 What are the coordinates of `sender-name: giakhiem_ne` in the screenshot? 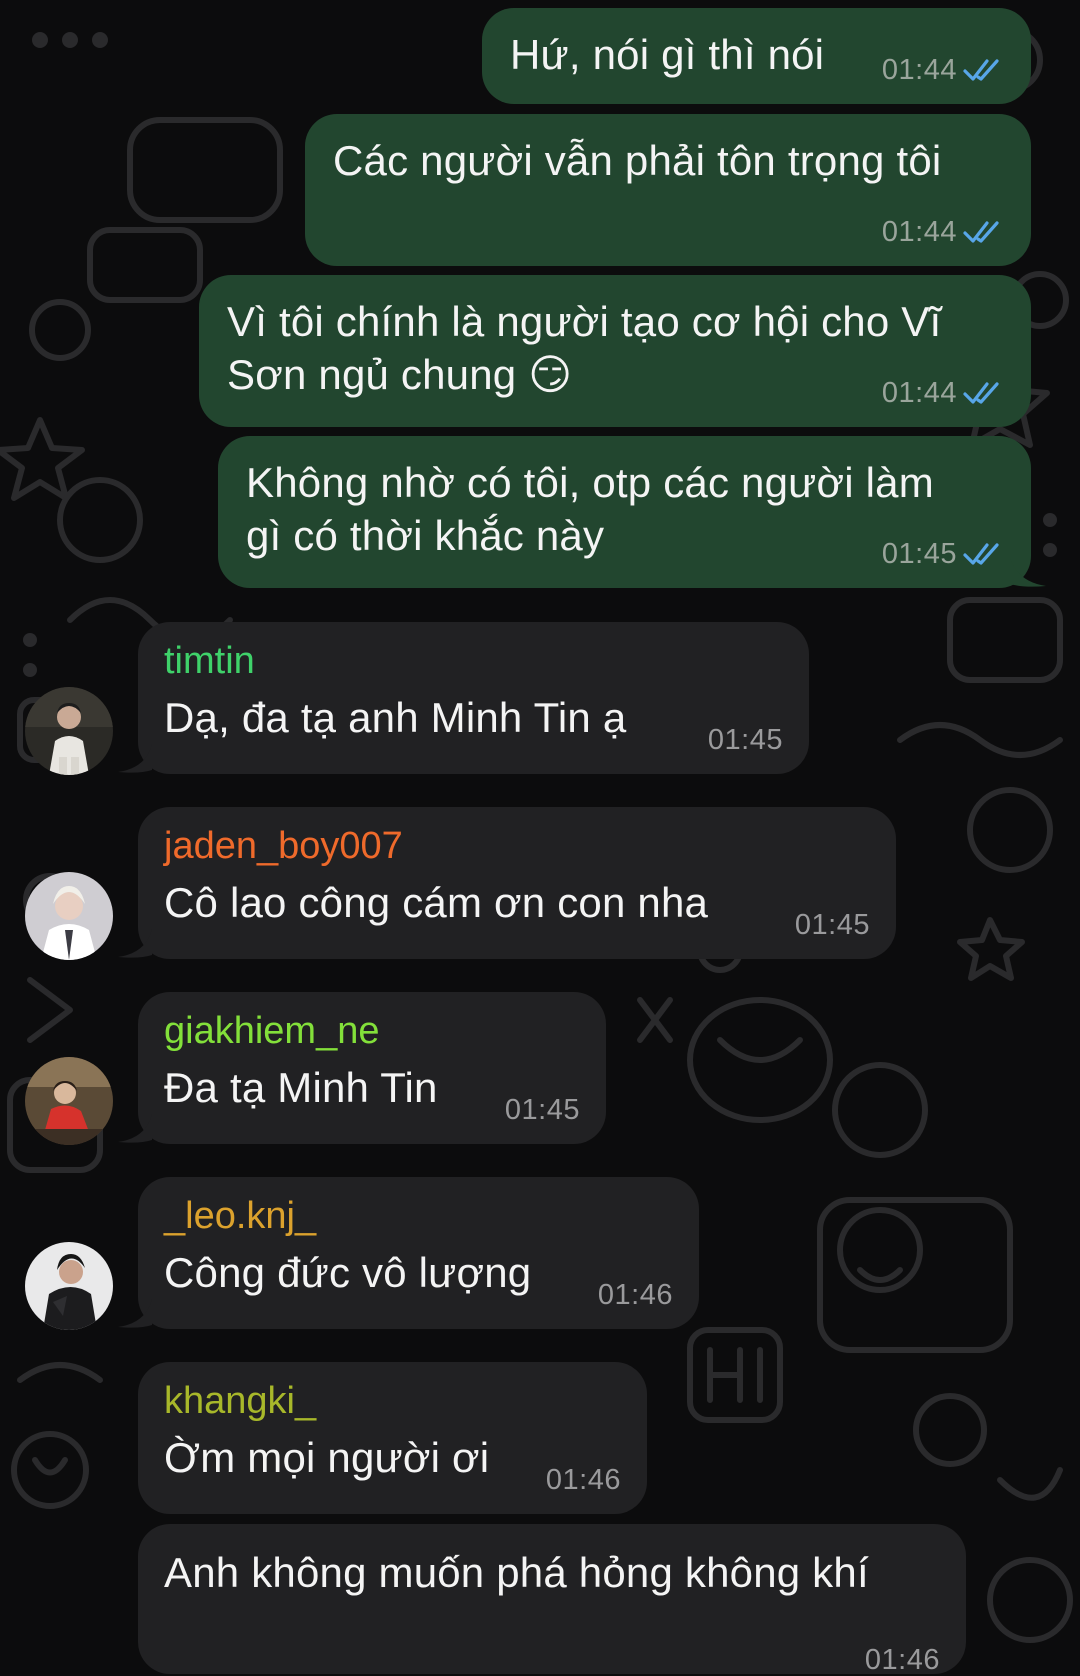 It's located at (370, 1031).